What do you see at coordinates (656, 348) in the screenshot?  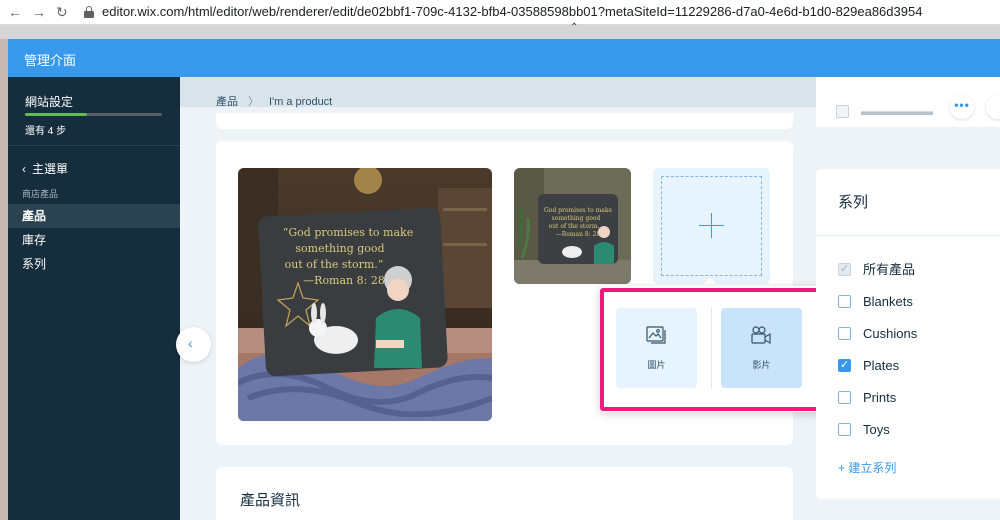 I see `add-image-button: 圖片` at bounding box center [656, 348].